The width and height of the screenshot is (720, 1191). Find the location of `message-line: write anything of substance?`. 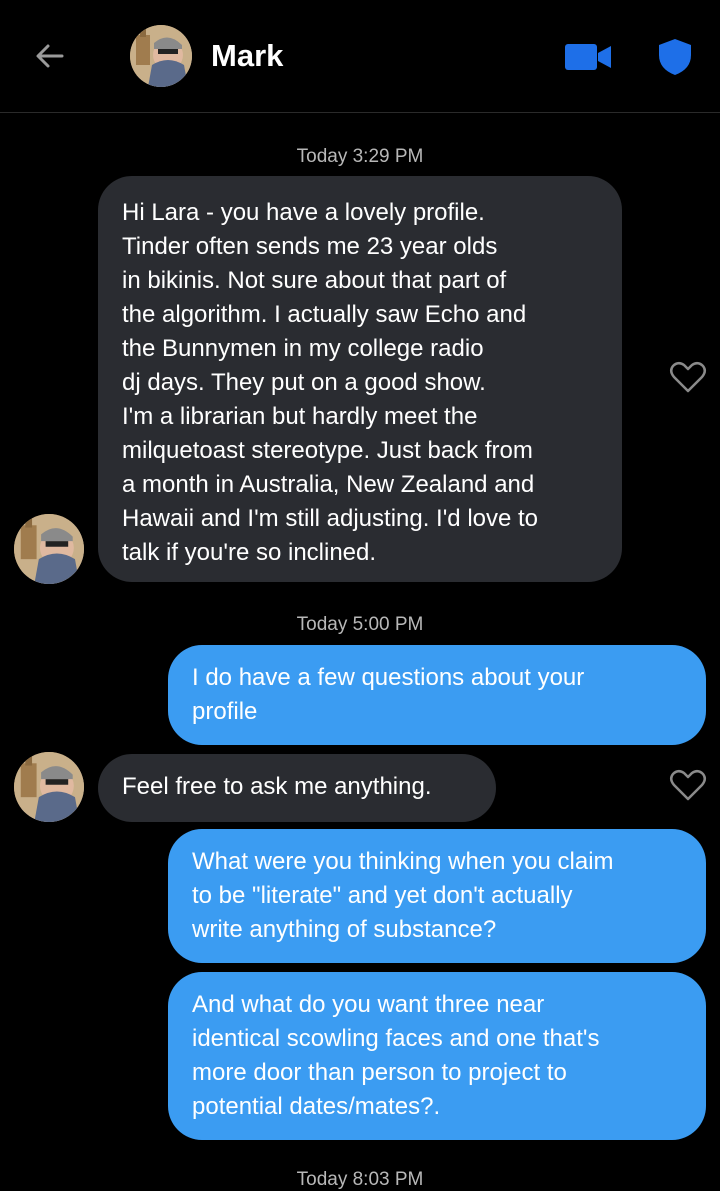

message-line: write anything of substance? is located at coordinates (344, 929).